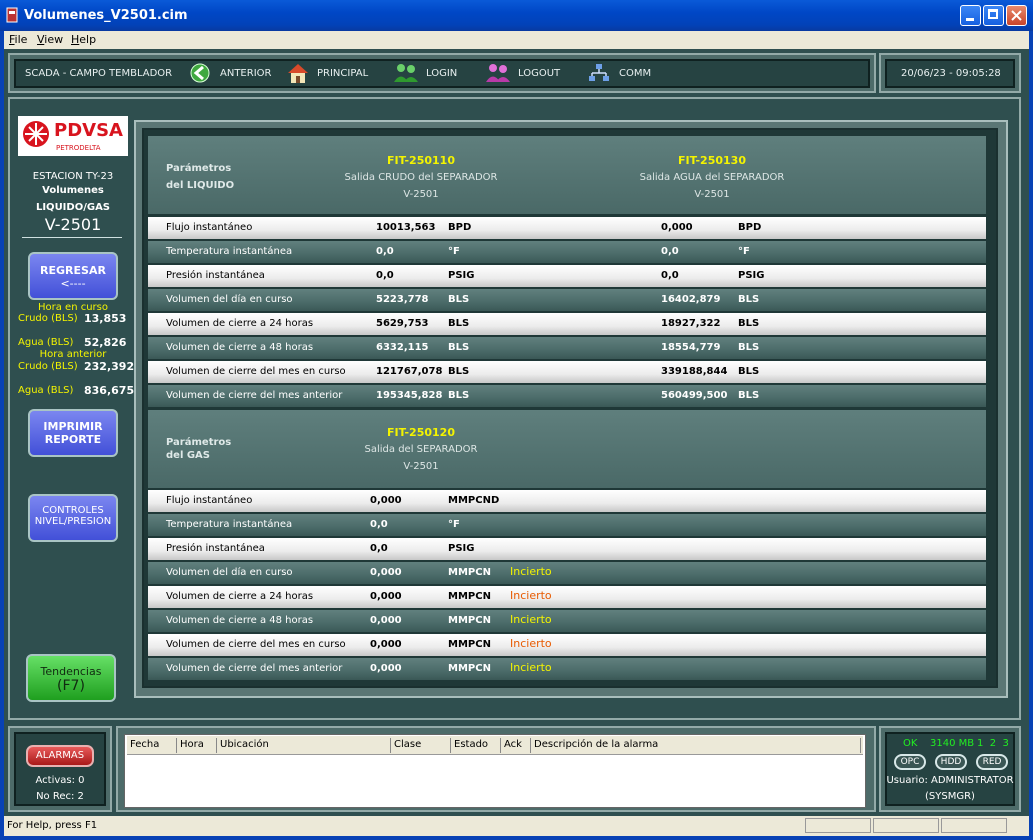 Image resolution: width=1033 pixels, height=840 pixels. Describe the element at coordinates (910, 762) in the screenshot. I see `opc-button: OPC` at that location.